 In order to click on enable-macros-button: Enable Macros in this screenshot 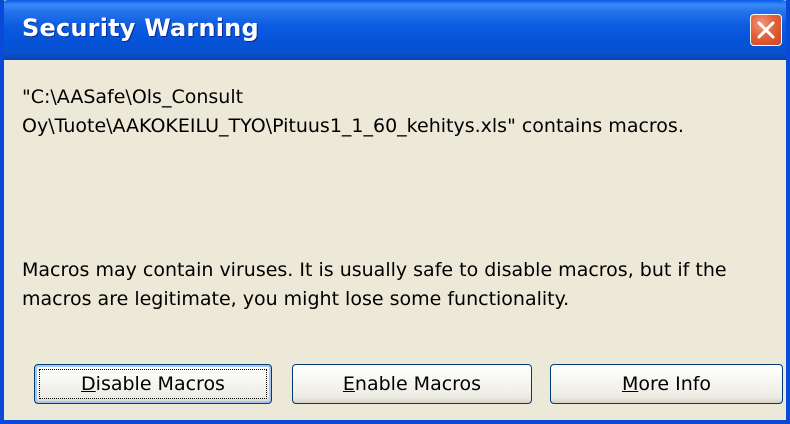, I will do `click(412, 384)`.